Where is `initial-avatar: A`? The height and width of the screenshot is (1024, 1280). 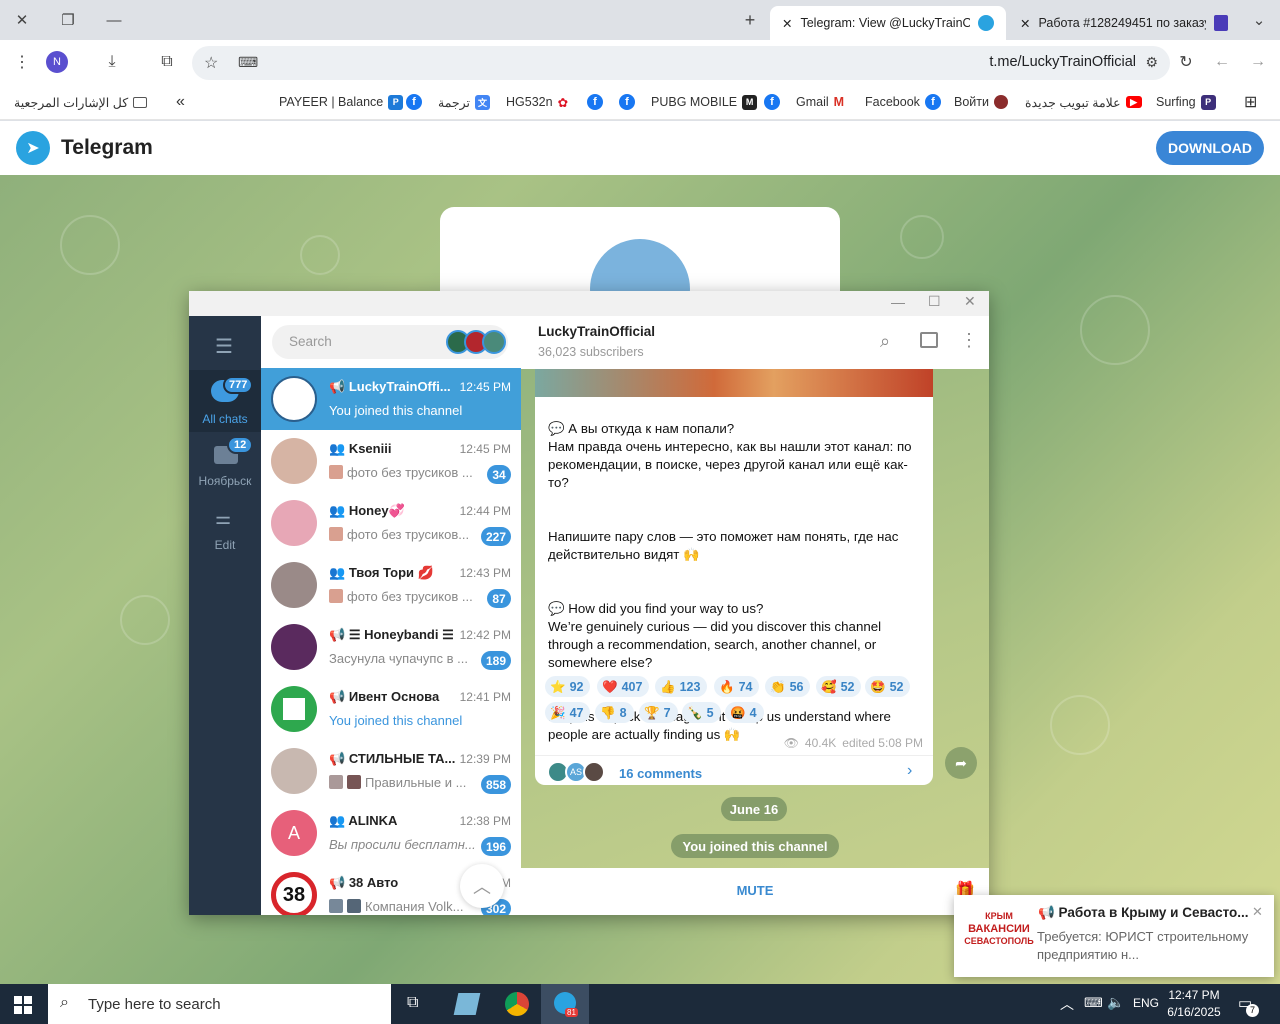 initial-avatar: A is located at coordinates (294, 833).